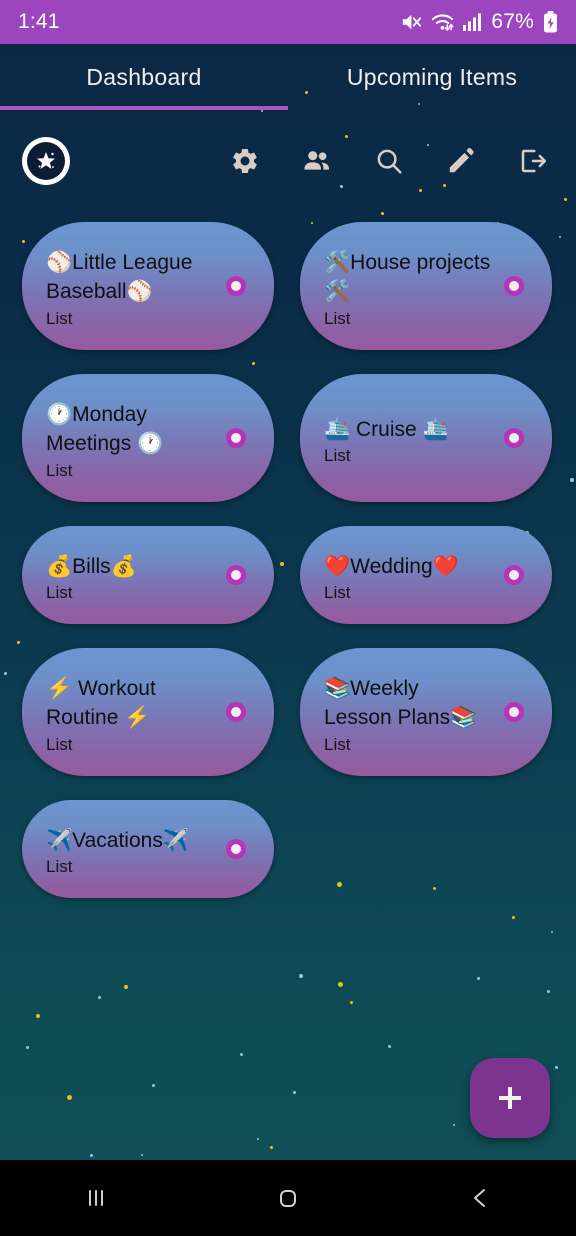  I want to click on tab-bar: Dashboard Upcoming Items, so click(288, 77).